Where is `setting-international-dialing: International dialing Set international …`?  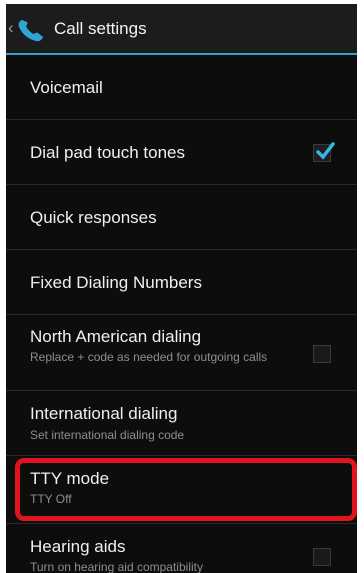 setting-international-dialing: International dialing Set international … is located at coordinates (181, 423).